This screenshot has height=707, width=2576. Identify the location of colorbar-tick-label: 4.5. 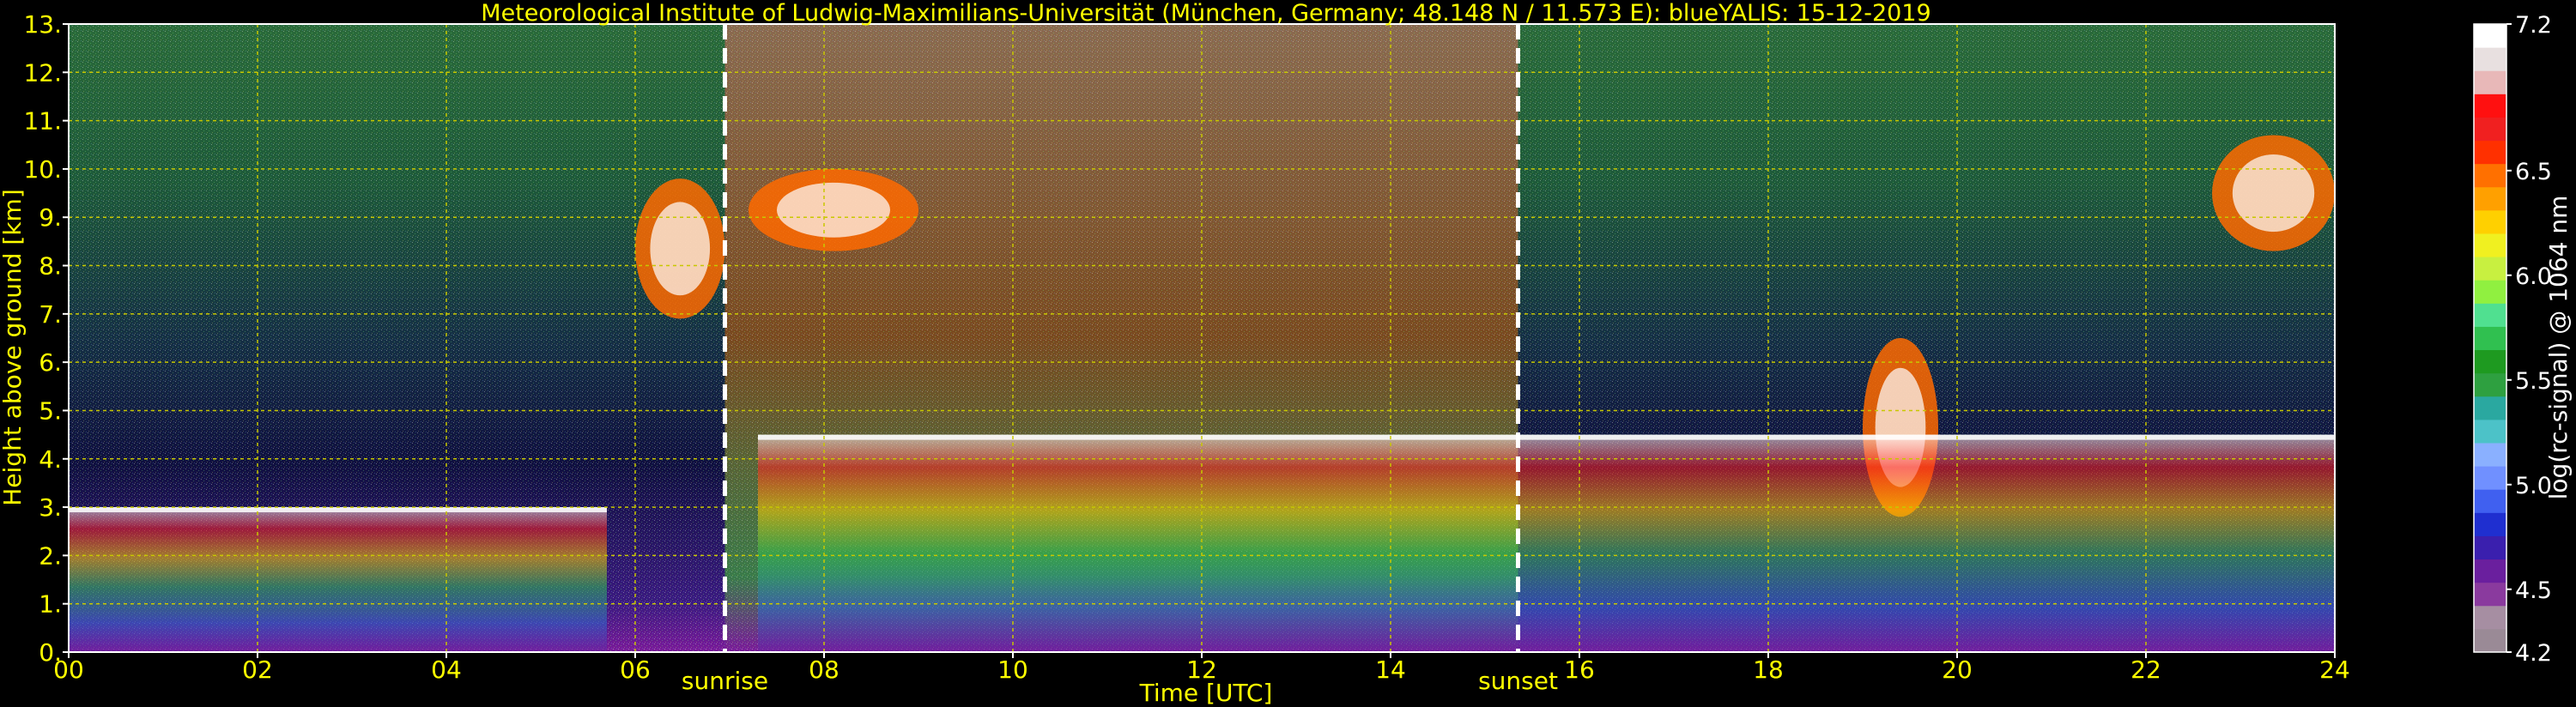
(2533, 590).